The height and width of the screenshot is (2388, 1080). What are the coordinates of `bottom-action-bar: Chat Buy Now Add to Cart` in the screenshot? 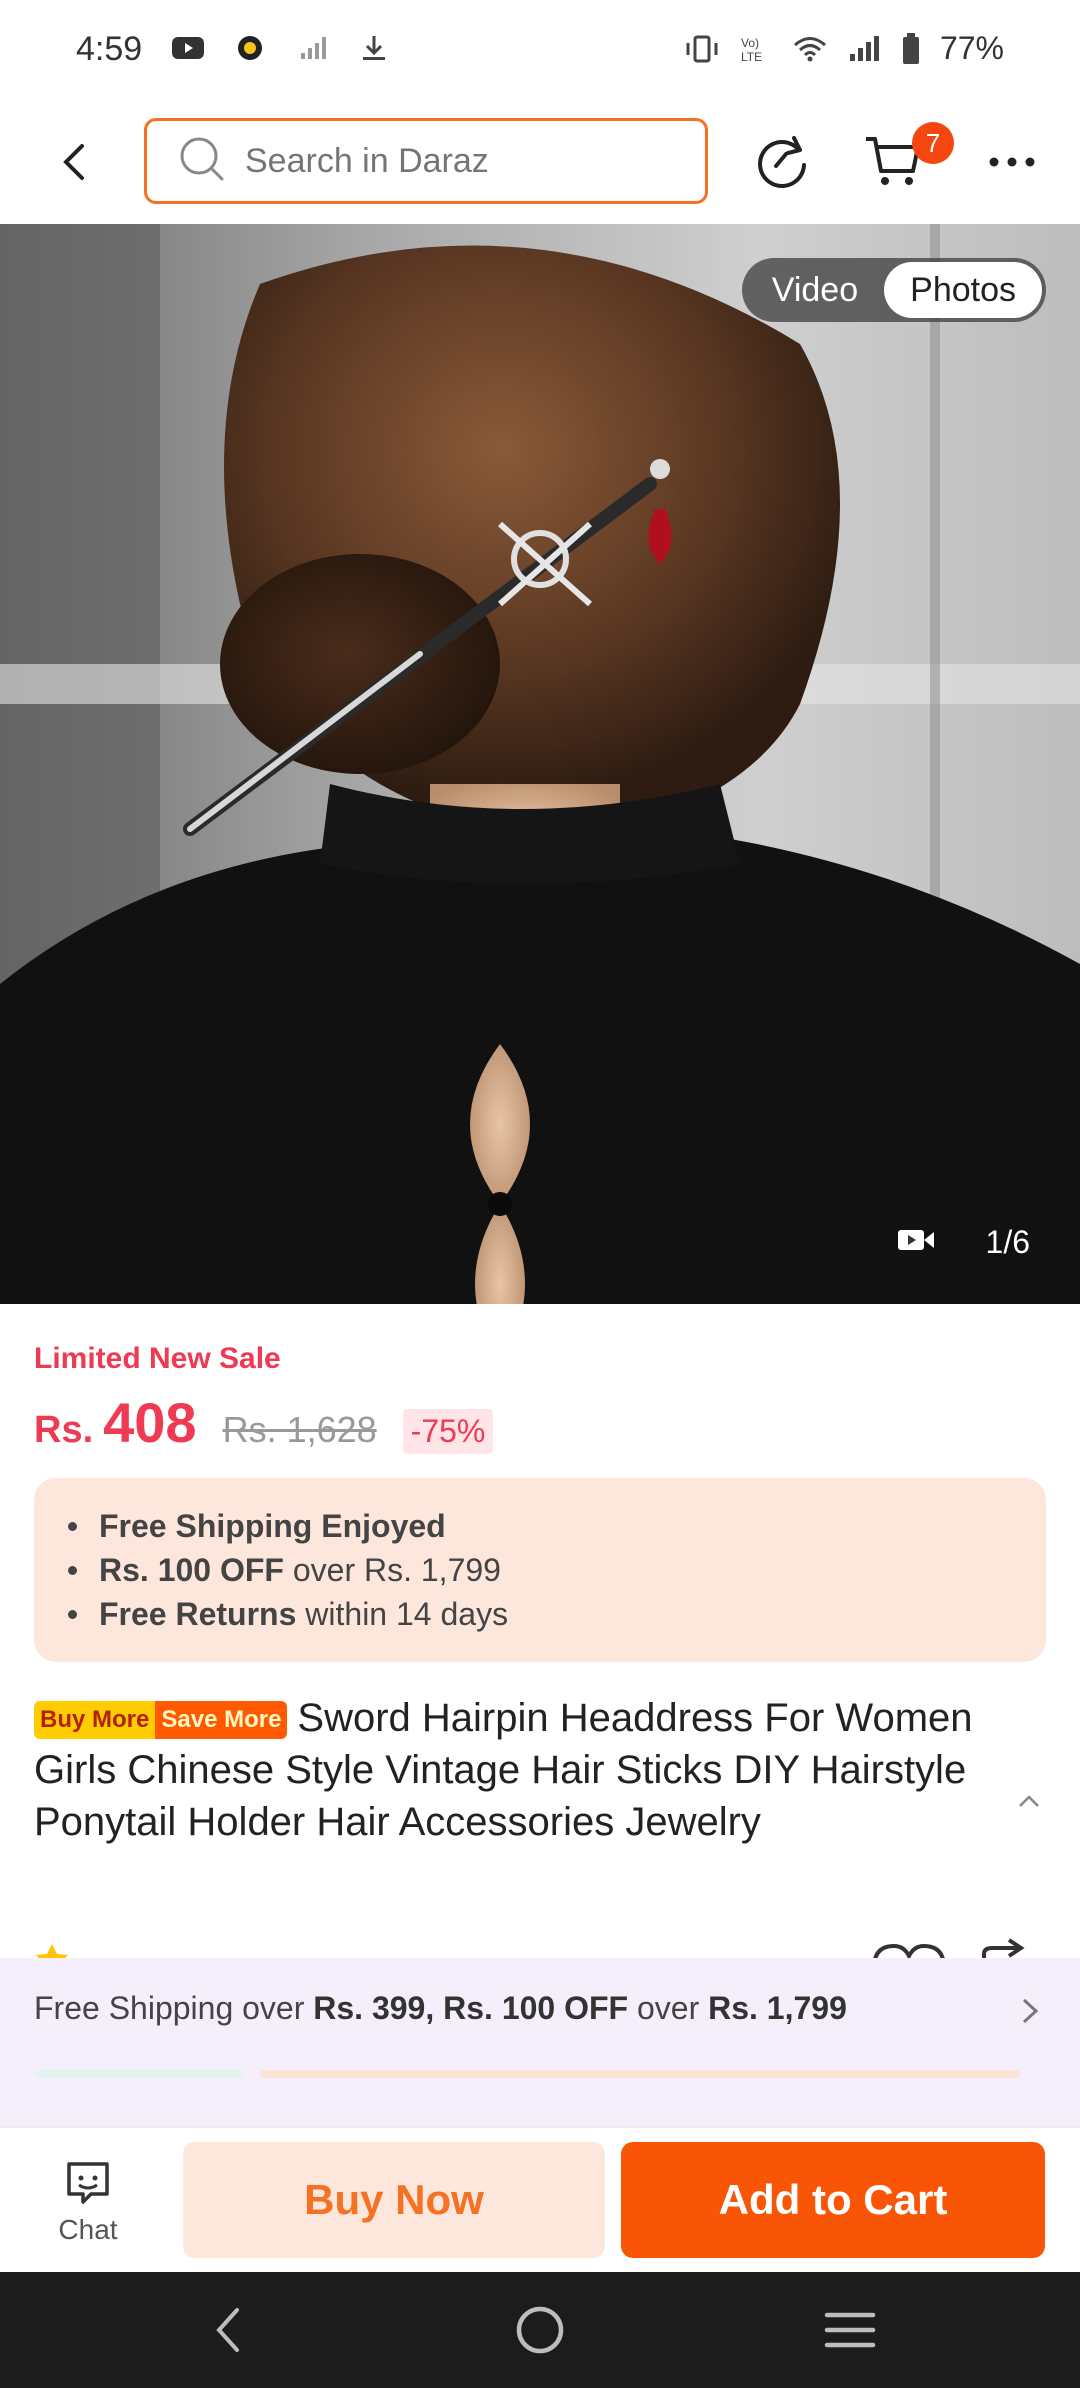 It's located at (540, 2199).